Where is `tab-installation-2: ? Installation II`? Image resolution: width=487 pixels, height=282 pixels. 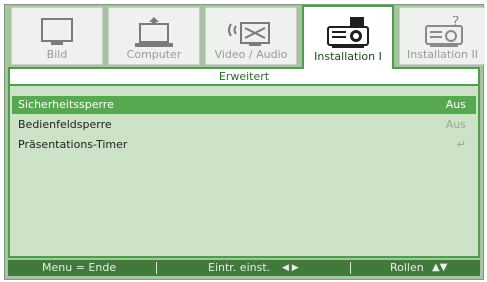 tab-installation-2: ? Installation II is located at coordinates (442, 36).